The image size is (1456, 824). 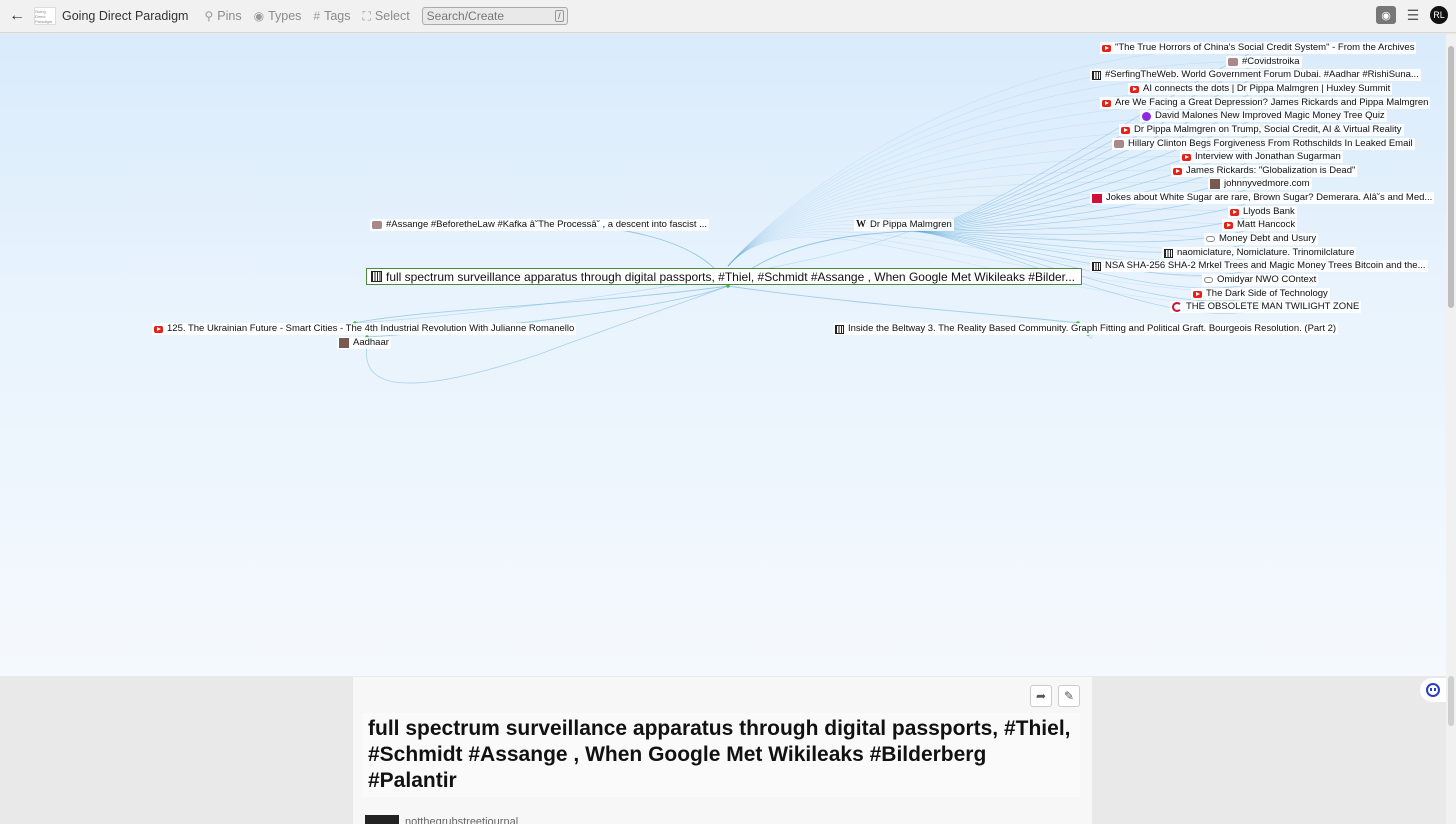 What do you see at coordinates (1451, 177) in the screenshot?
I see `scrollbar-thumb` at bounding box center [1451, 177].